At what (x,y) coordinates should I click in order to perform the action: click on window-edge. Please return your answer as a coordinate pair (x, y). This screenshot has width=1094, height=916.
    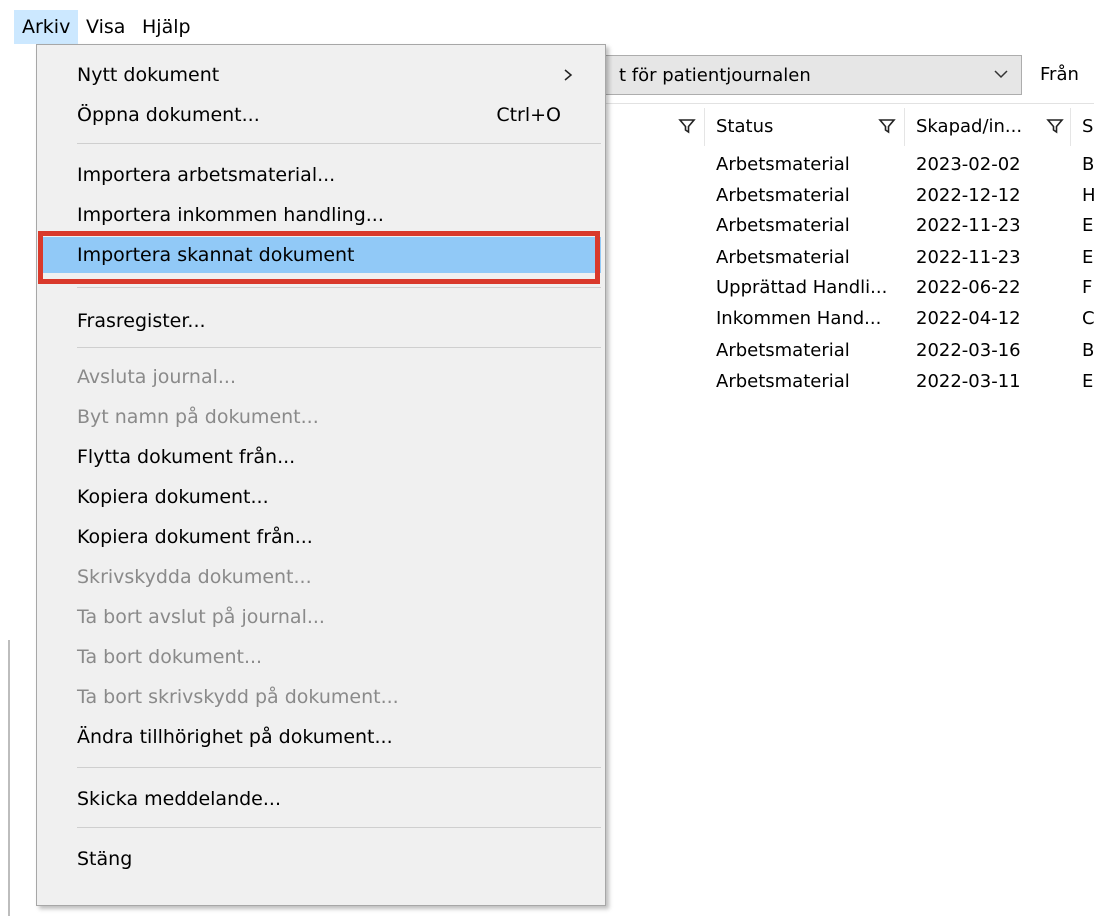
    Looking at the image, I should click on (9, 778).